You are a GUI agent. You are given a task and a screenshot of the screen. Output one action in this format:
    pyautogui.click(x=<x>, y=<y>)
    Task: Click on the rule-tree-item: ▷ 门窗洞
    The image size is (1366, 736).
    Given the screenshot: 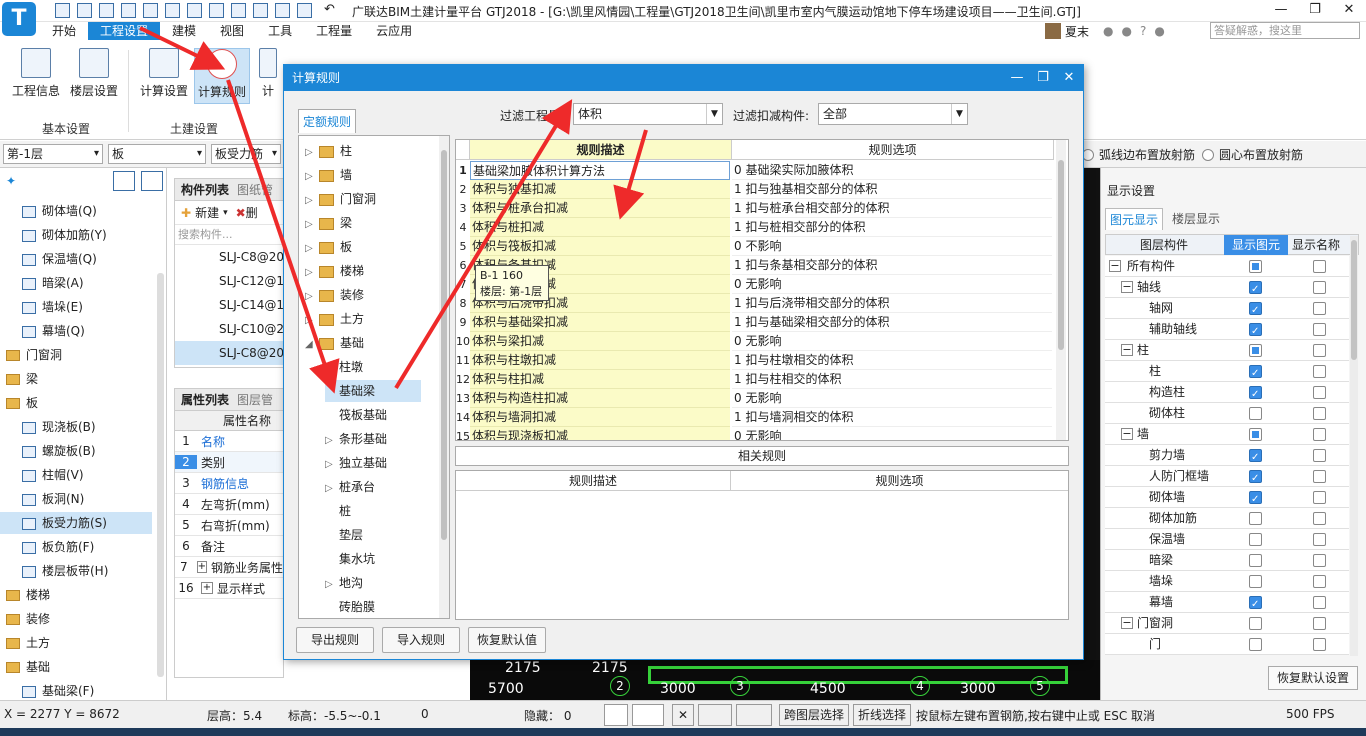 What is the action you would take?
    pyautogui.click(x=365, y=199)
    